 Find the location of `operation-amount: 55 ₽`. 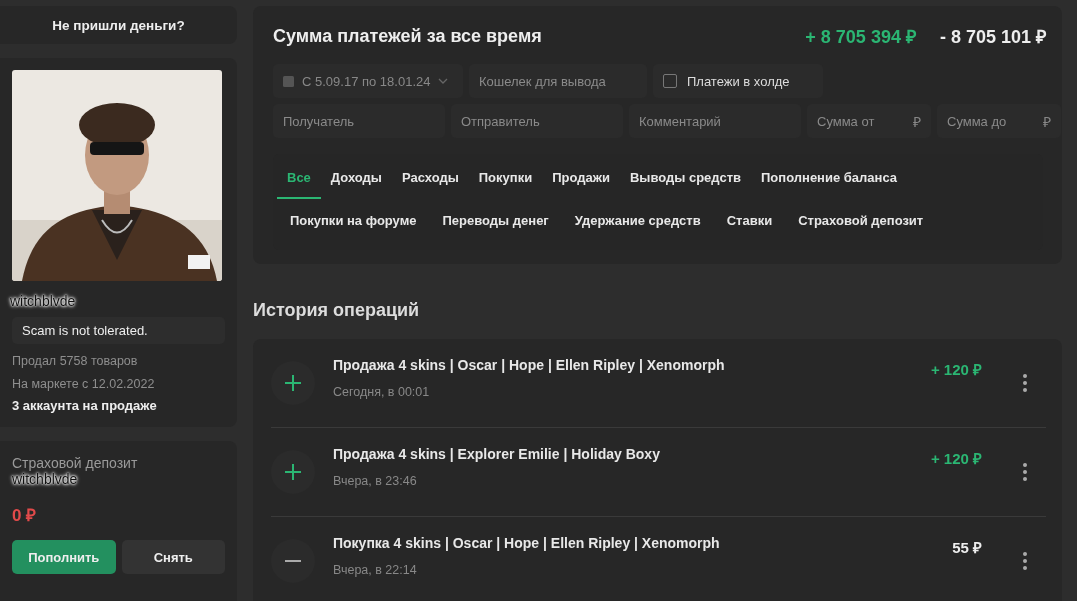

operation-amount: 55 ₽ is located at coordinates (967, 547).